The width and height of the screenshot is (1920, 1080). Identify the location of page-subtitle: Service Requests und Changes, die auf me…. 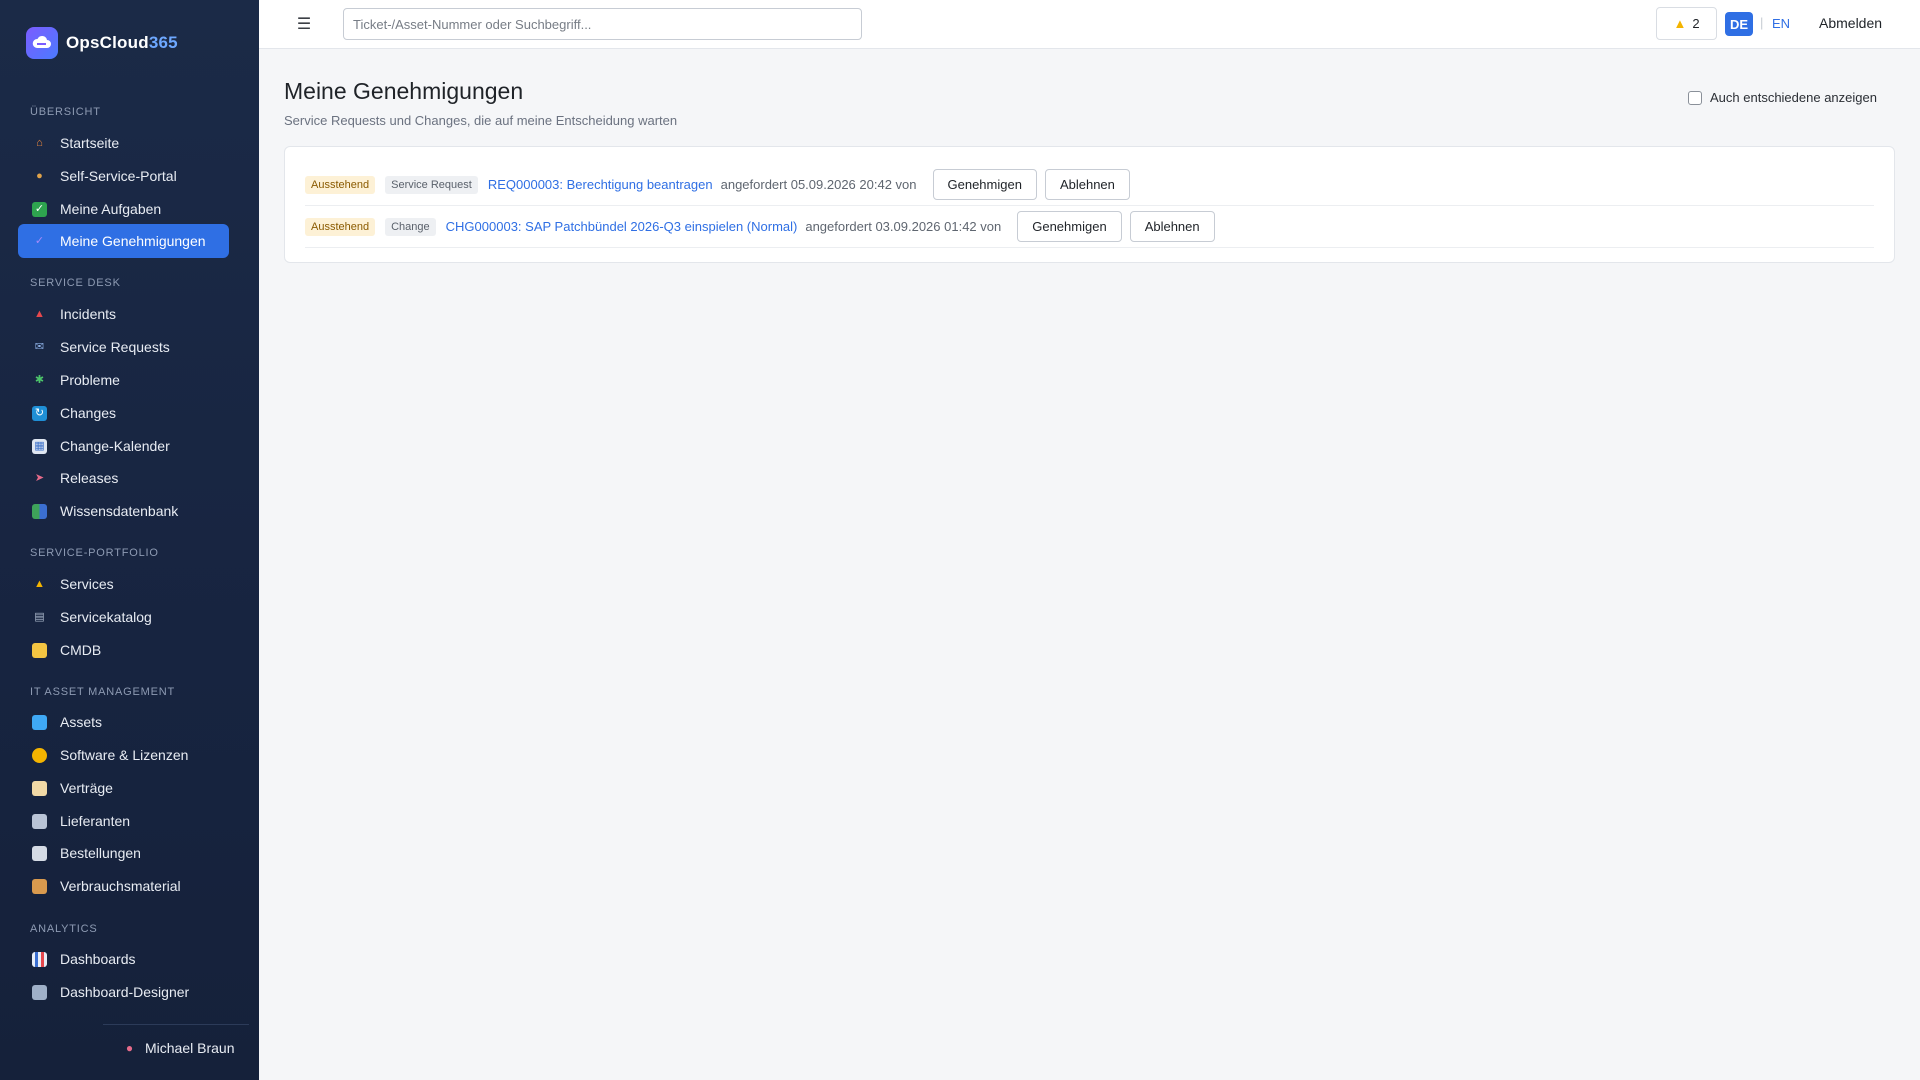
(481, 120).